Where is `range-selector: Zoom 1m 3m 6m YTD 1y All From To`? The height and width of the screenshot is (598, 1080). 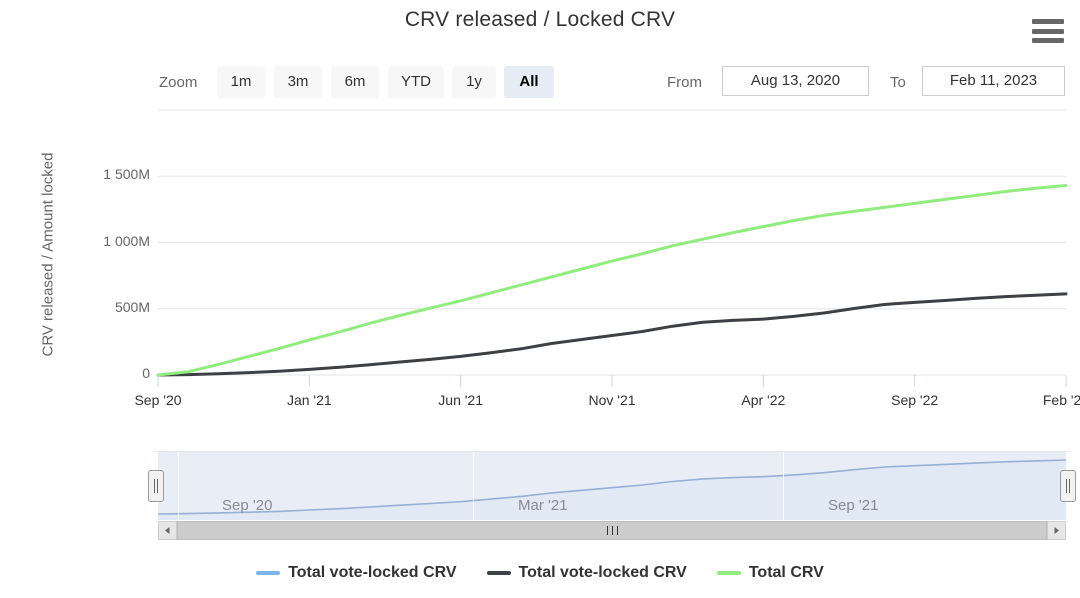
range-selector: Zoom 1m 3m 6m YTD 1y All From To is located at coordinates (540, 83).